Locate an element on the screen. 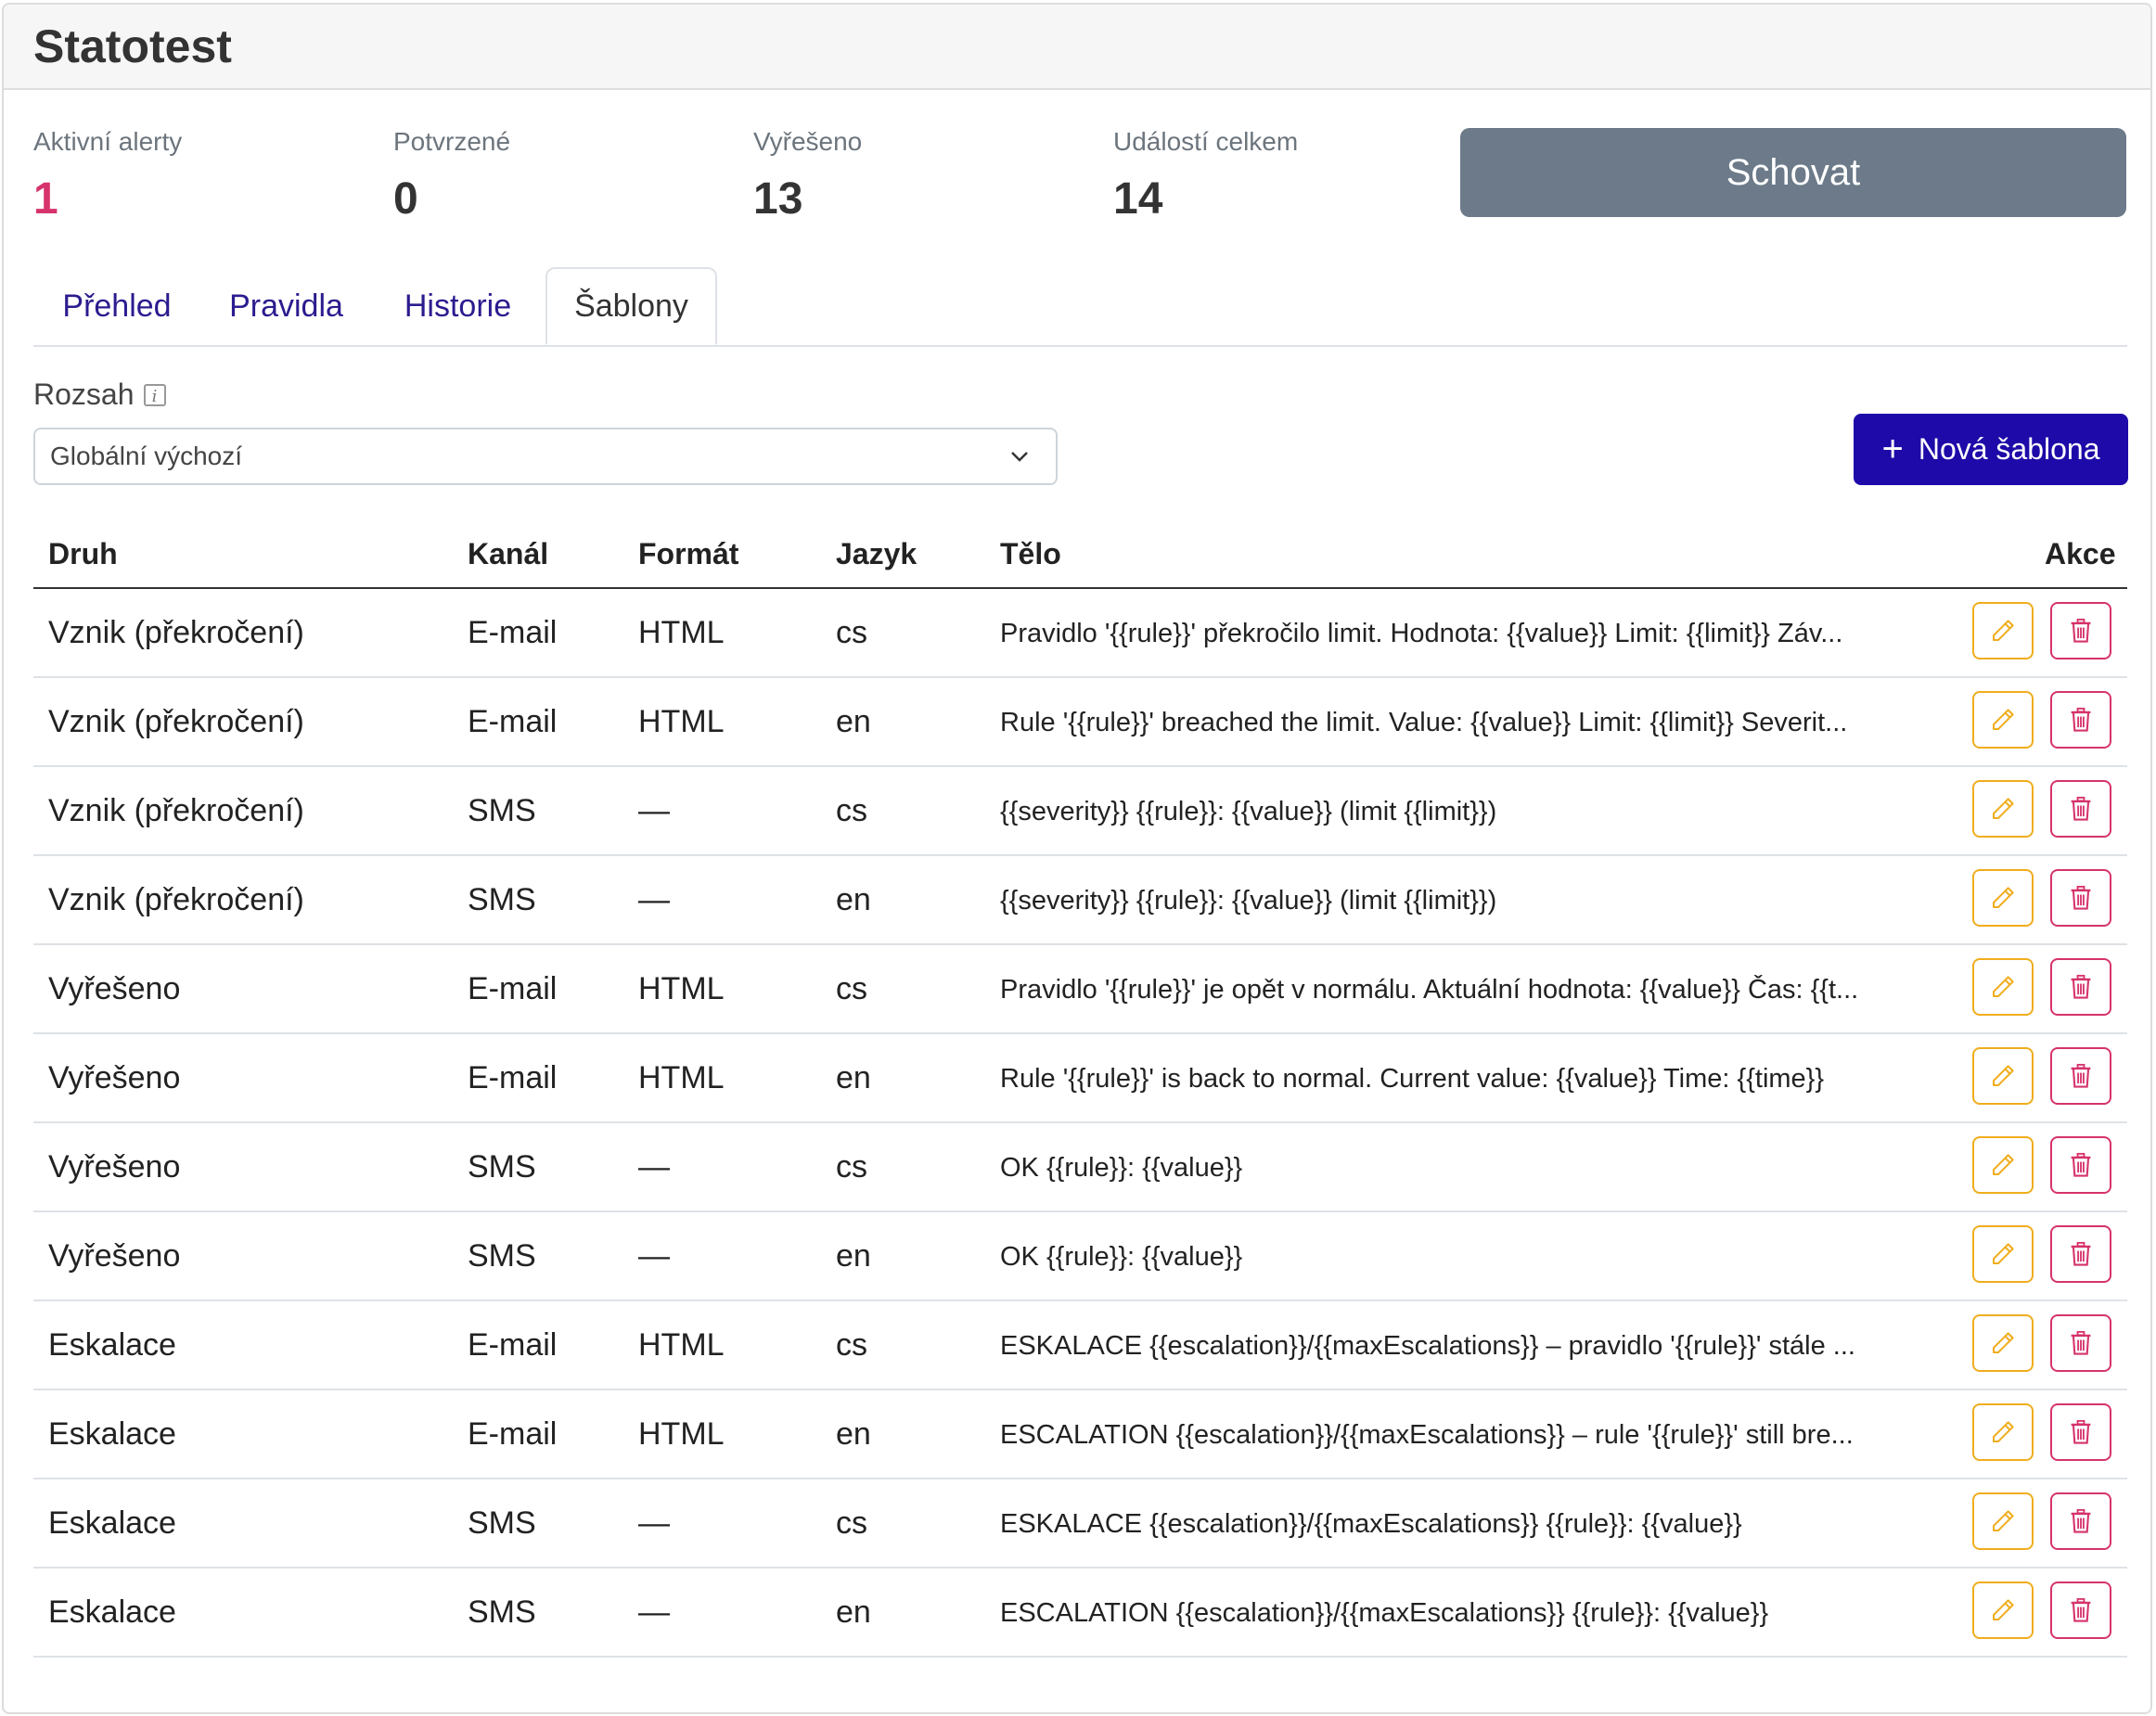 This screenshot has width=2156, height=1716. header-jazyk: Jazyk is located at coordinates (877, 553).